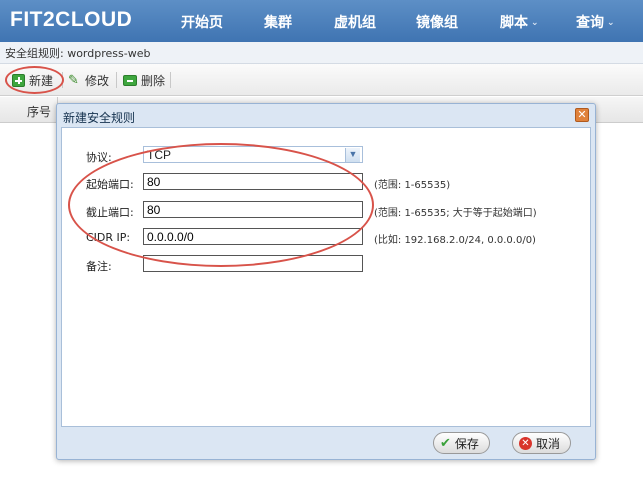 The image size is (643, 479). What do you see at coordinates (595, 22) in the screenshot?
I see `nav-item-query: 查询 ⌄` at bounding box center [595, 22].